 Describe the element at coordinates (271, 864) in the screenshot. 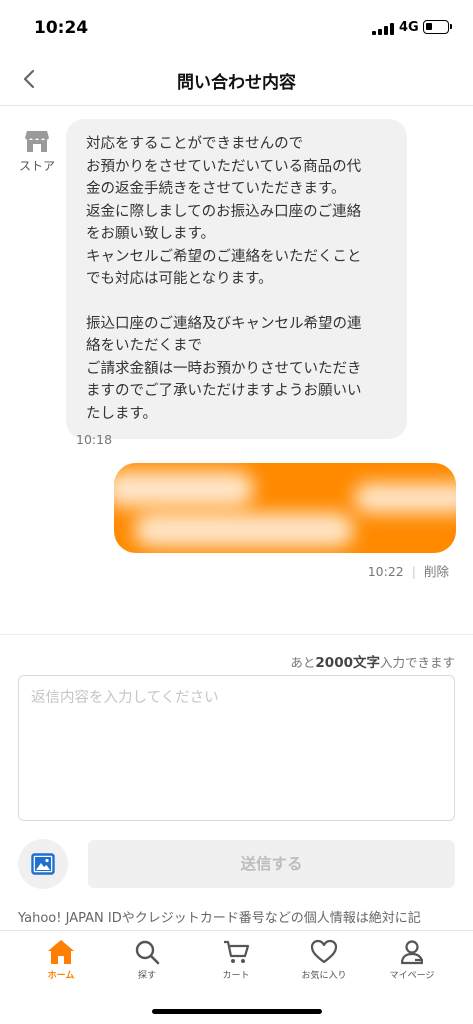

I see `send-button: 送信する` at that location.